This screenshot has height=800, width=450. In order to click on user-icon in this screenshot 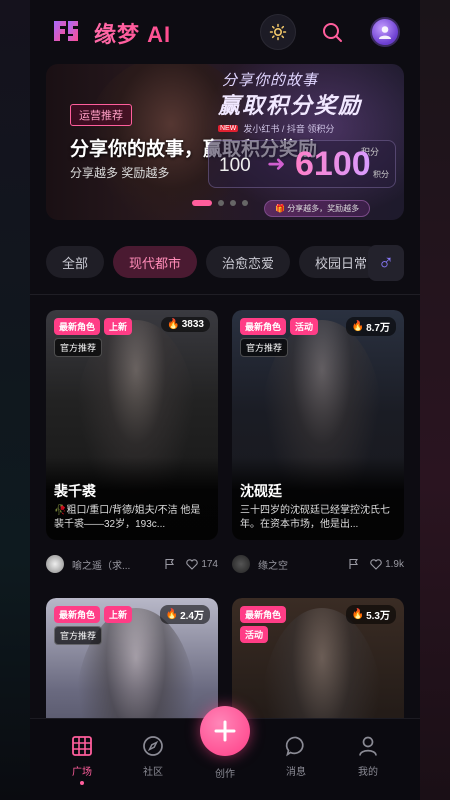, I will do `click(368, 746)`.